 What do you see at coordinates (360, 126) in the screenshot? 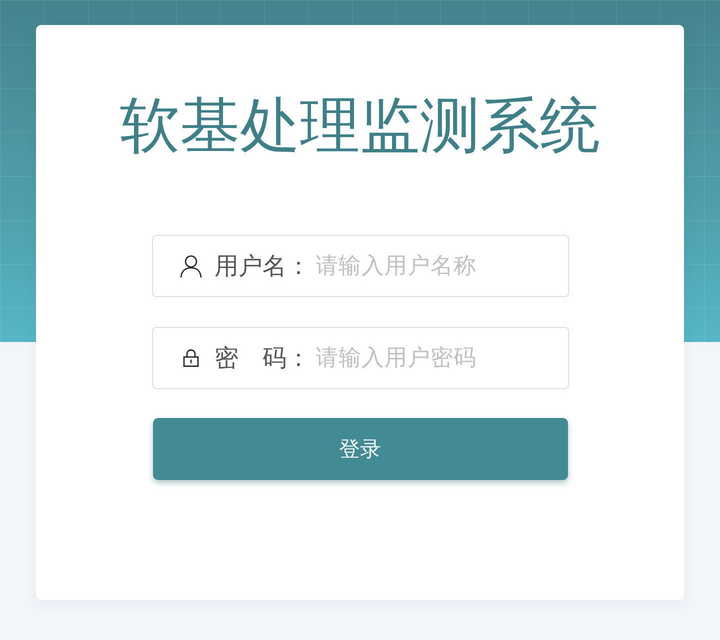
I see `system-title: 软基处理监测系统` at bounding box center [360, 126].